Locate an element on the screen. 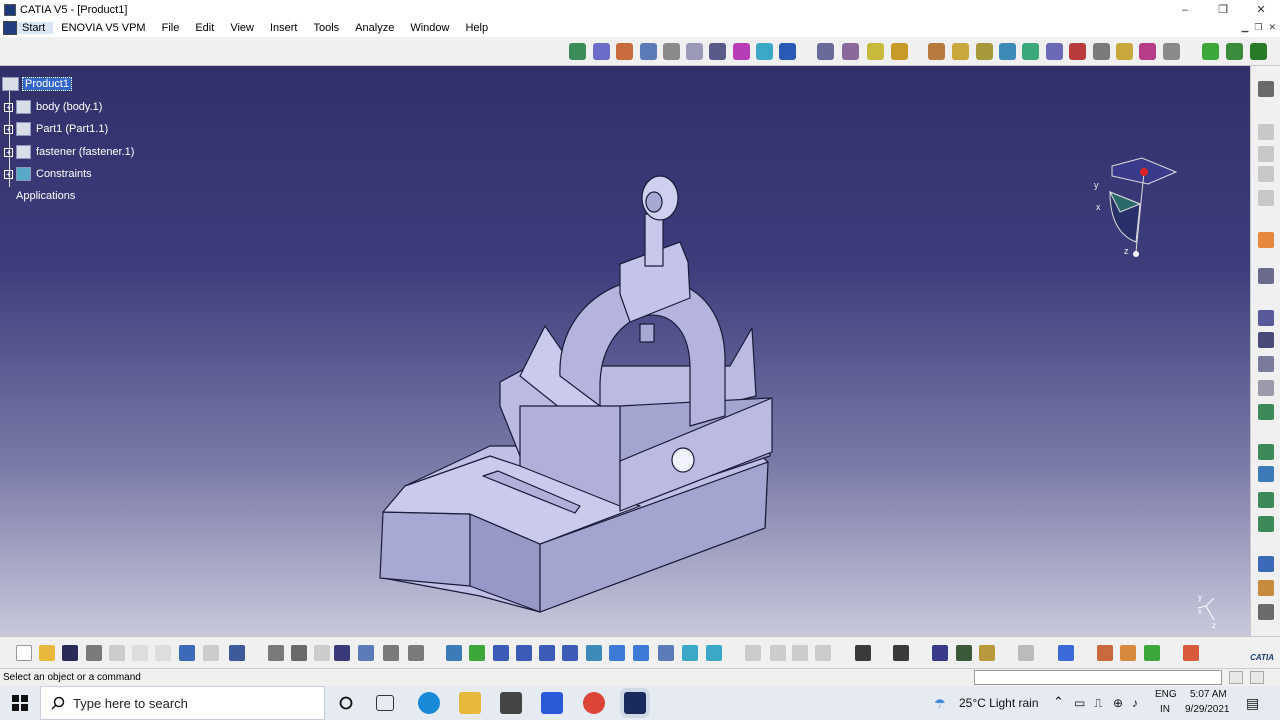  assembly-feature-icon is located at coordinates (1266, 132).